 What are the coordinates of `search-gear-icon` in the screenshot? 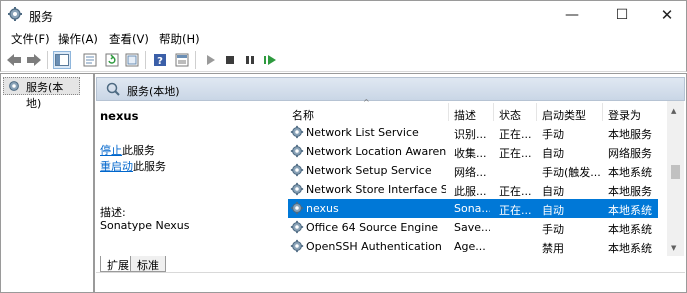 It's located at (113, 89).